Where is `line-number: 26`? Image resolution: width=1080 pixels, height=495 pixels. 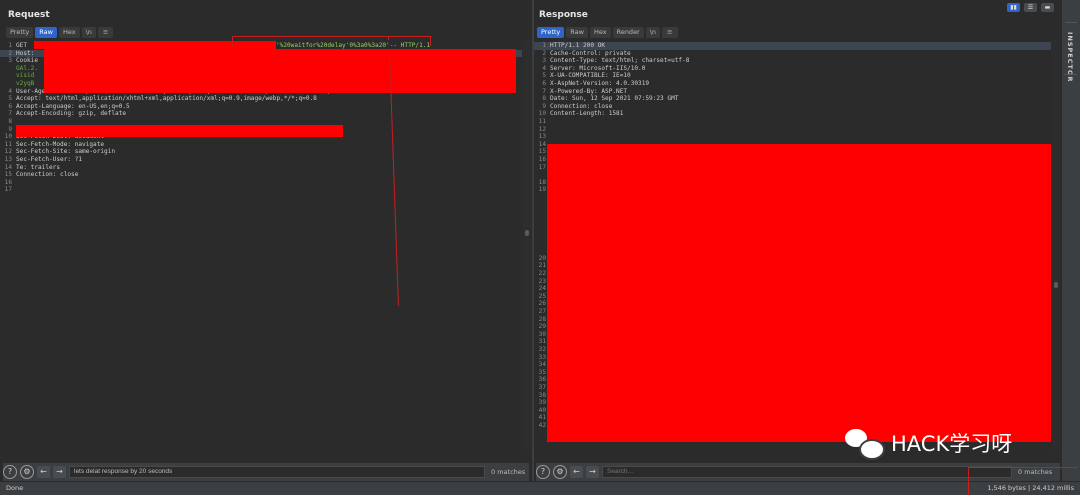
line-number: 26 is located at coordinates (542, 304).